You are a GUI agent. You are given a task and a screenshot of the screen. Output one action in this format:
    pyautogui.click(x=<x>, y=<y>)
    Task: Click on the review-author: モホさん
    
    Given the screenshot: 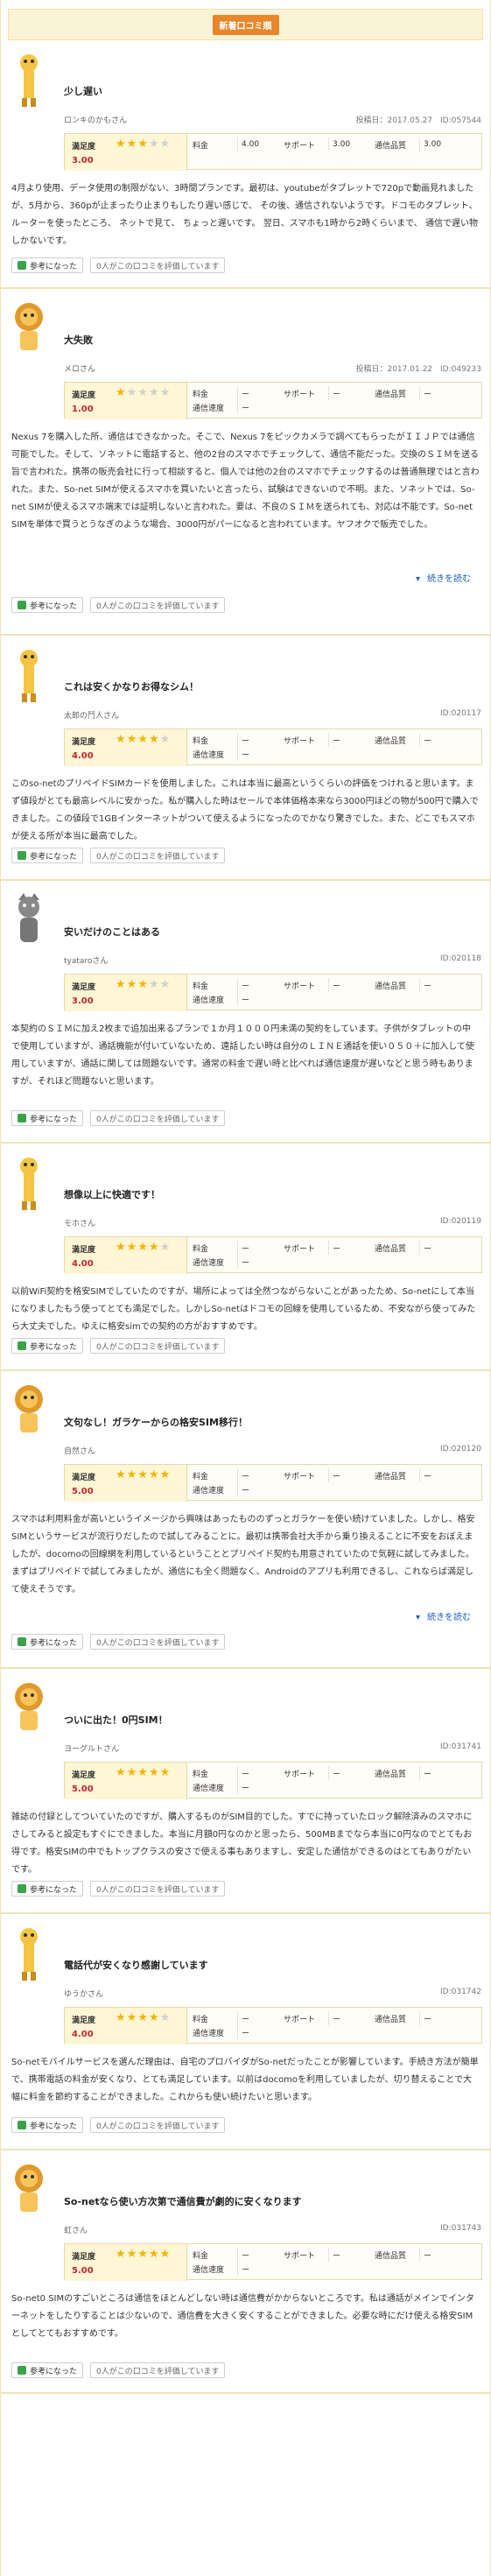 What is the action you would take?
    pyautogui.click(x=80, y=1224)
    